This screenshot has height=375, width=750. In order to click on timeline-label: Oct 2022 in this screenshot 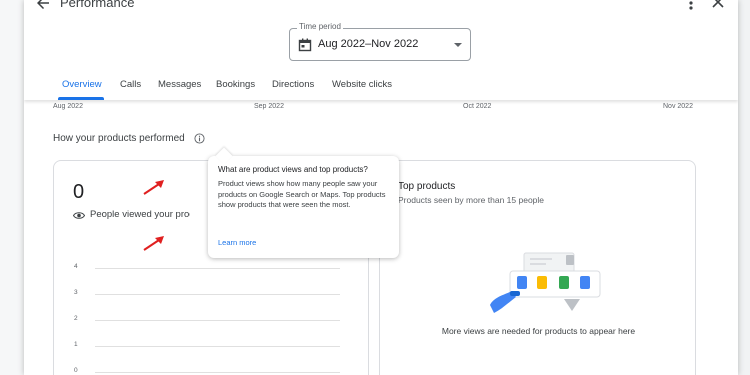, I will do `click(477, 106)`.